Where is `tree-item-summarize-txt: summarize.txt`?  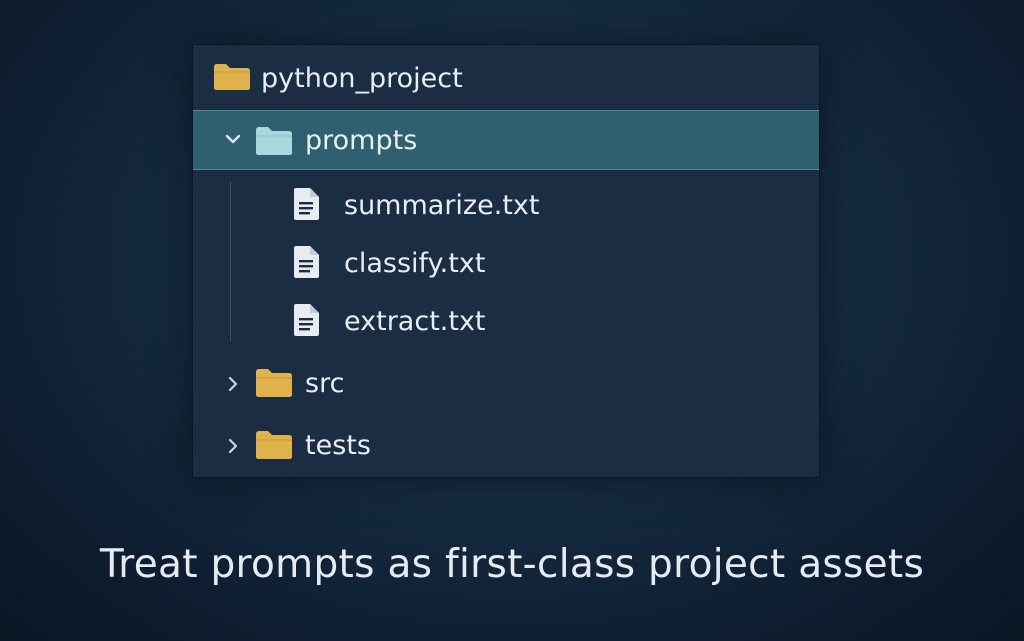 tree-item-summarize-txt: summarize.txt is located at coordinates (506, 205).